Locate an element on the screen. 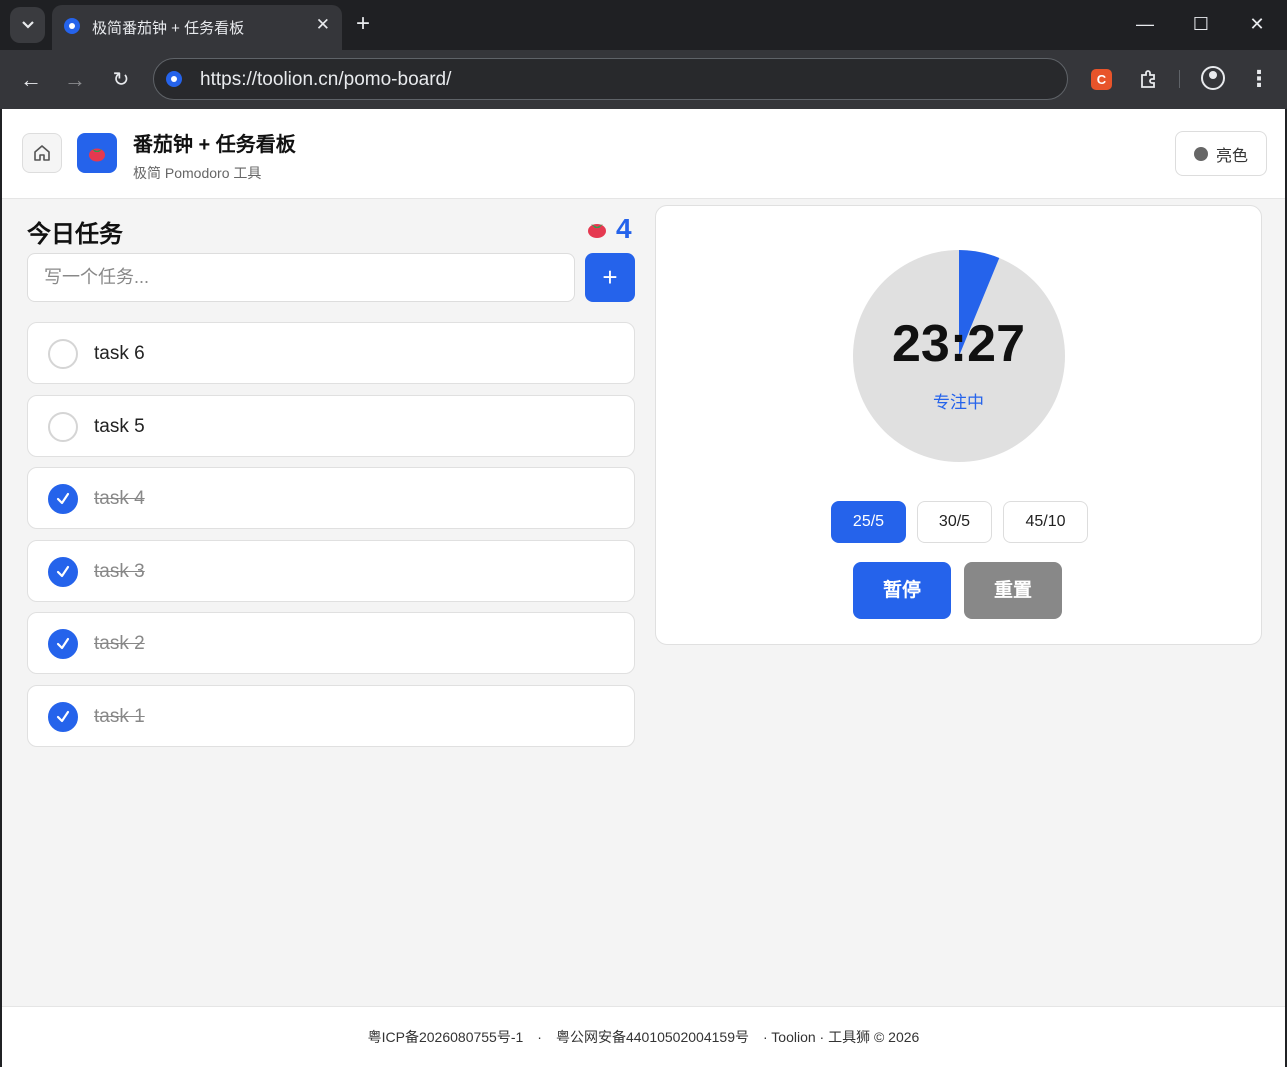 The width and height of the screenshot is (1287, 1067). preset-button: 45/10 is located at coordinates (1045, 522).